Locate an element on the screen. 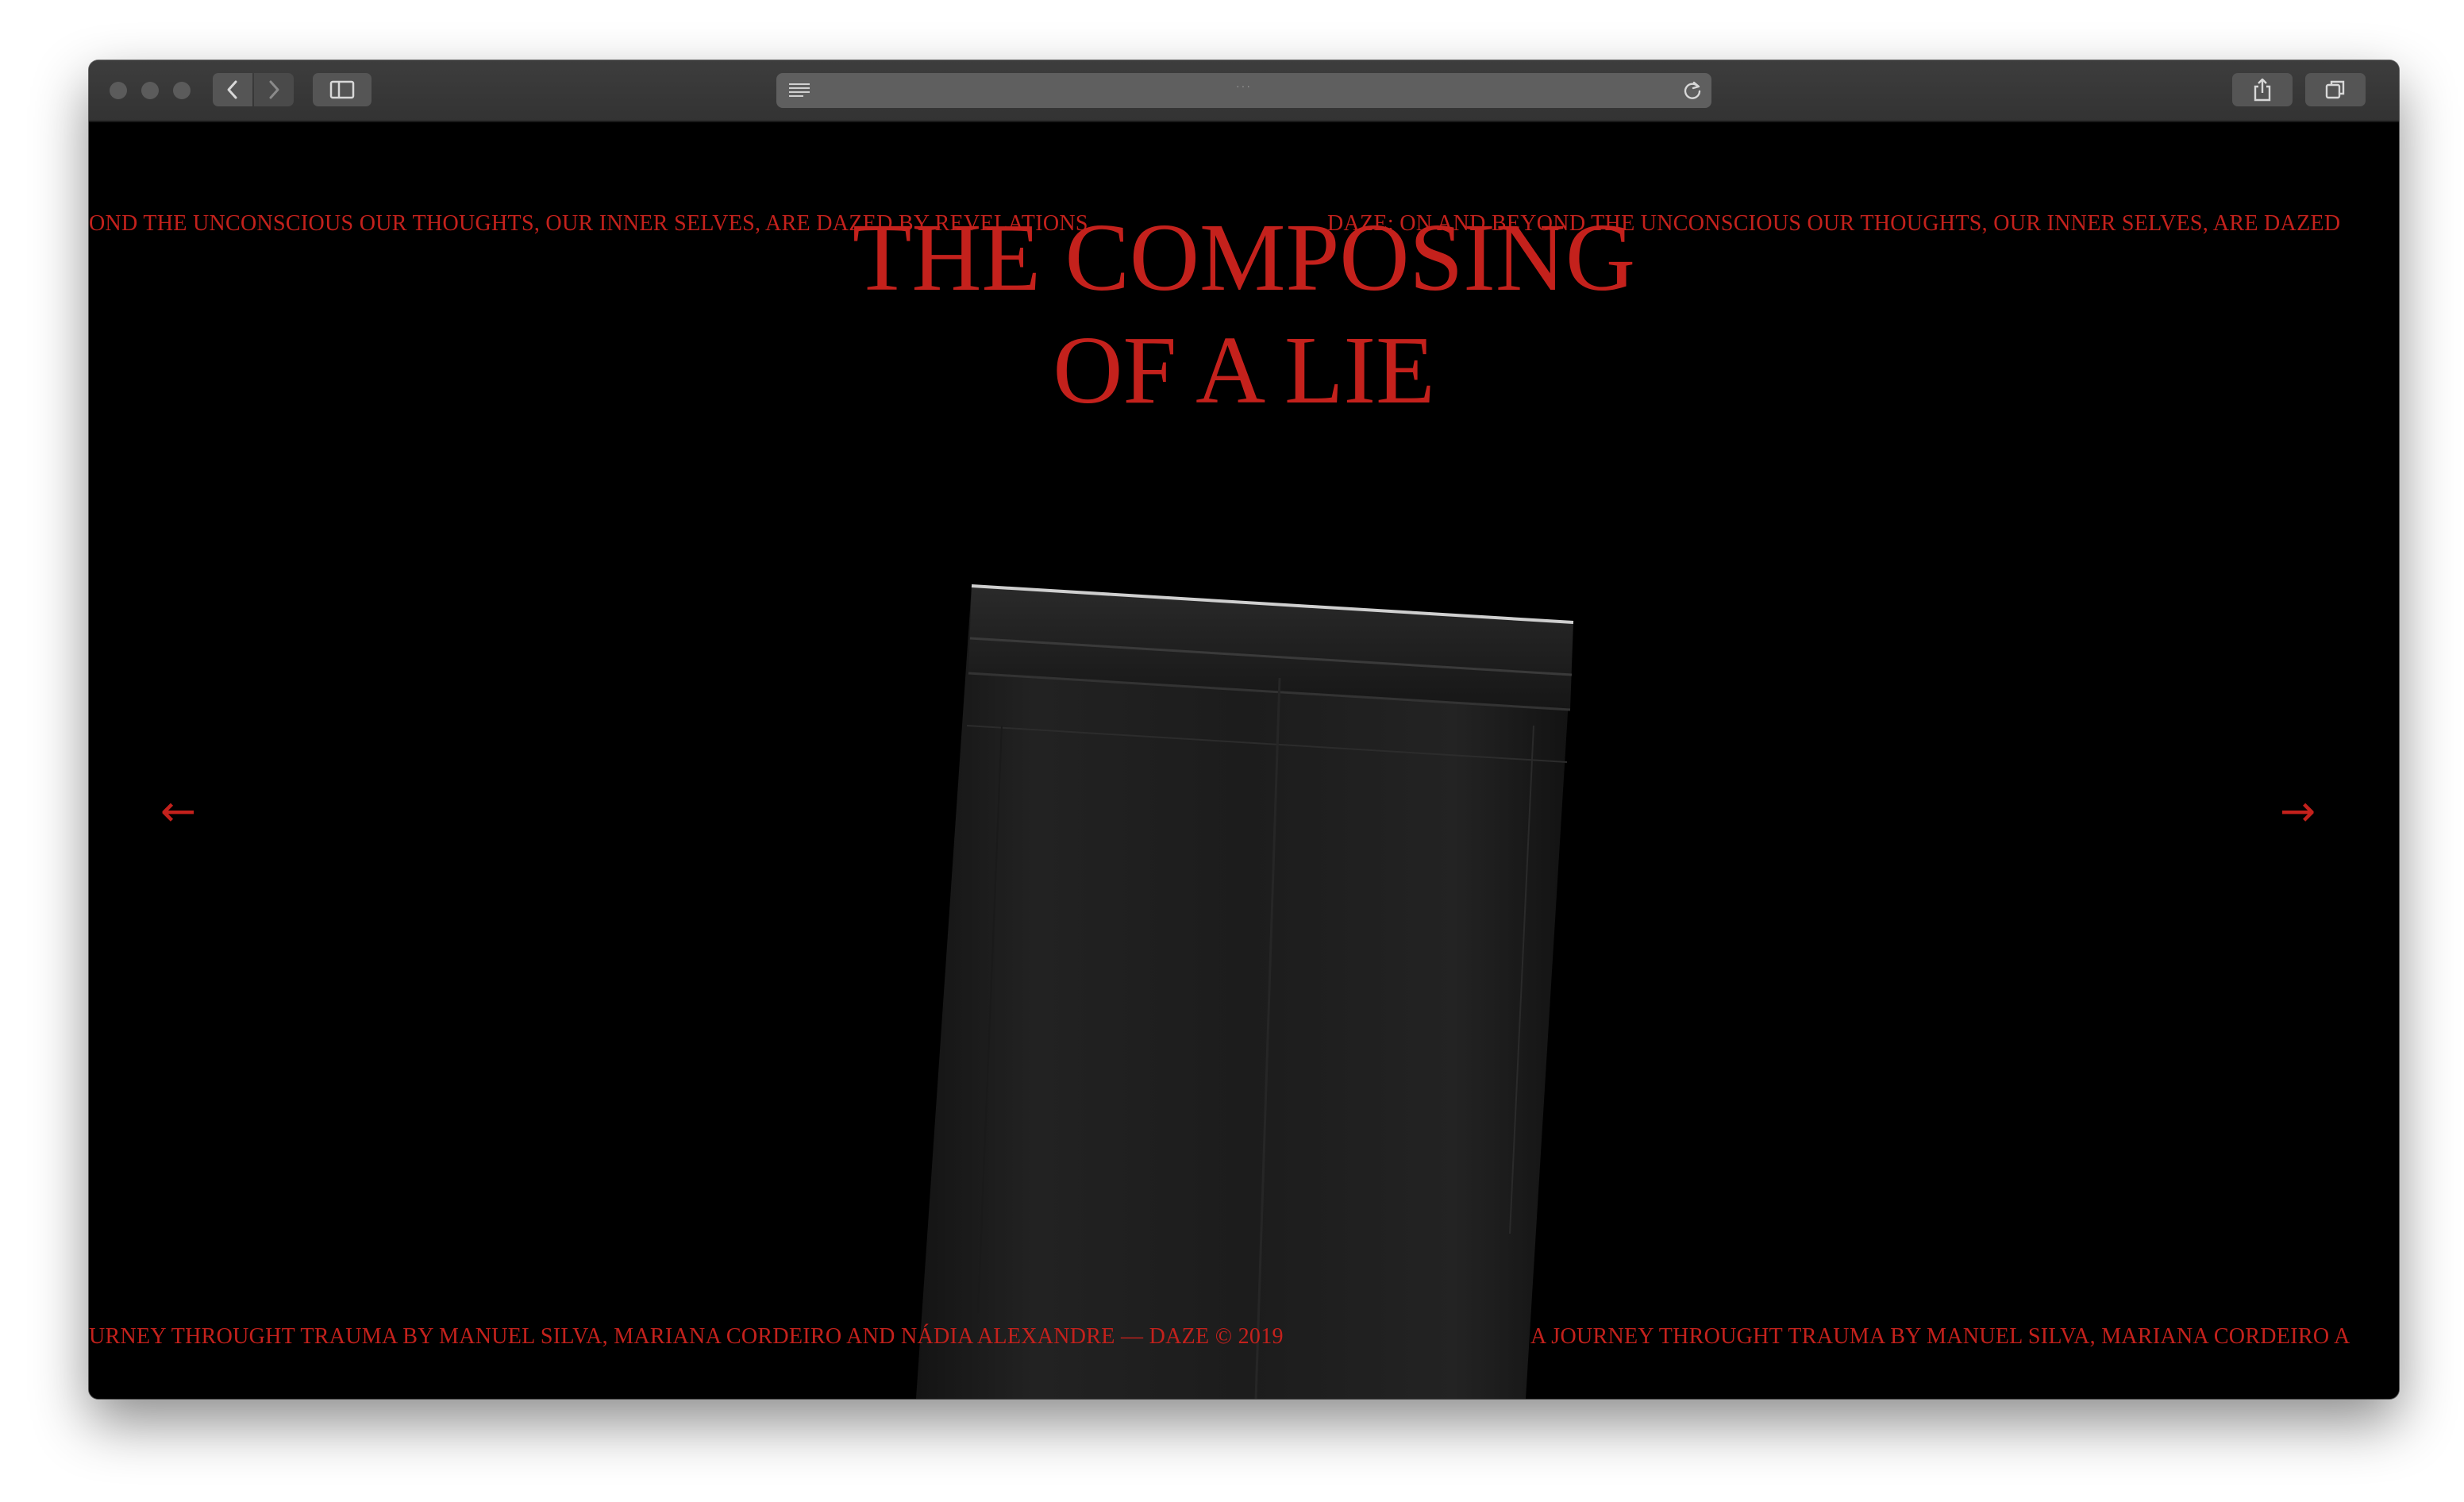 The image size is (2464, 1502). close-window-button is located at coordinates (118, 90).